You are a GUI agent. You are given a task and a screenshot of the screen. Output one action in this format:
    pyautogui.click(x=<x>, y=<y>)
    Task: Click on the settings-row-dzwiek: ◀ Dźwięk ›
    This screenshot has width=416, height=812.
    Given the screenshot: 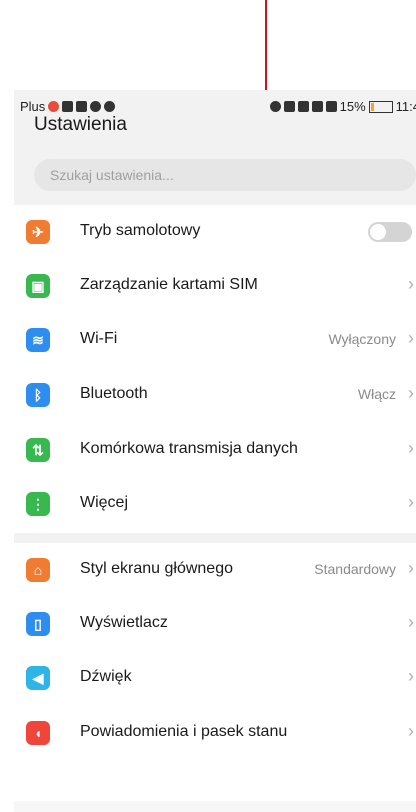 What is the action you would take?
    pyautogui.click(x=215, y=678)
    